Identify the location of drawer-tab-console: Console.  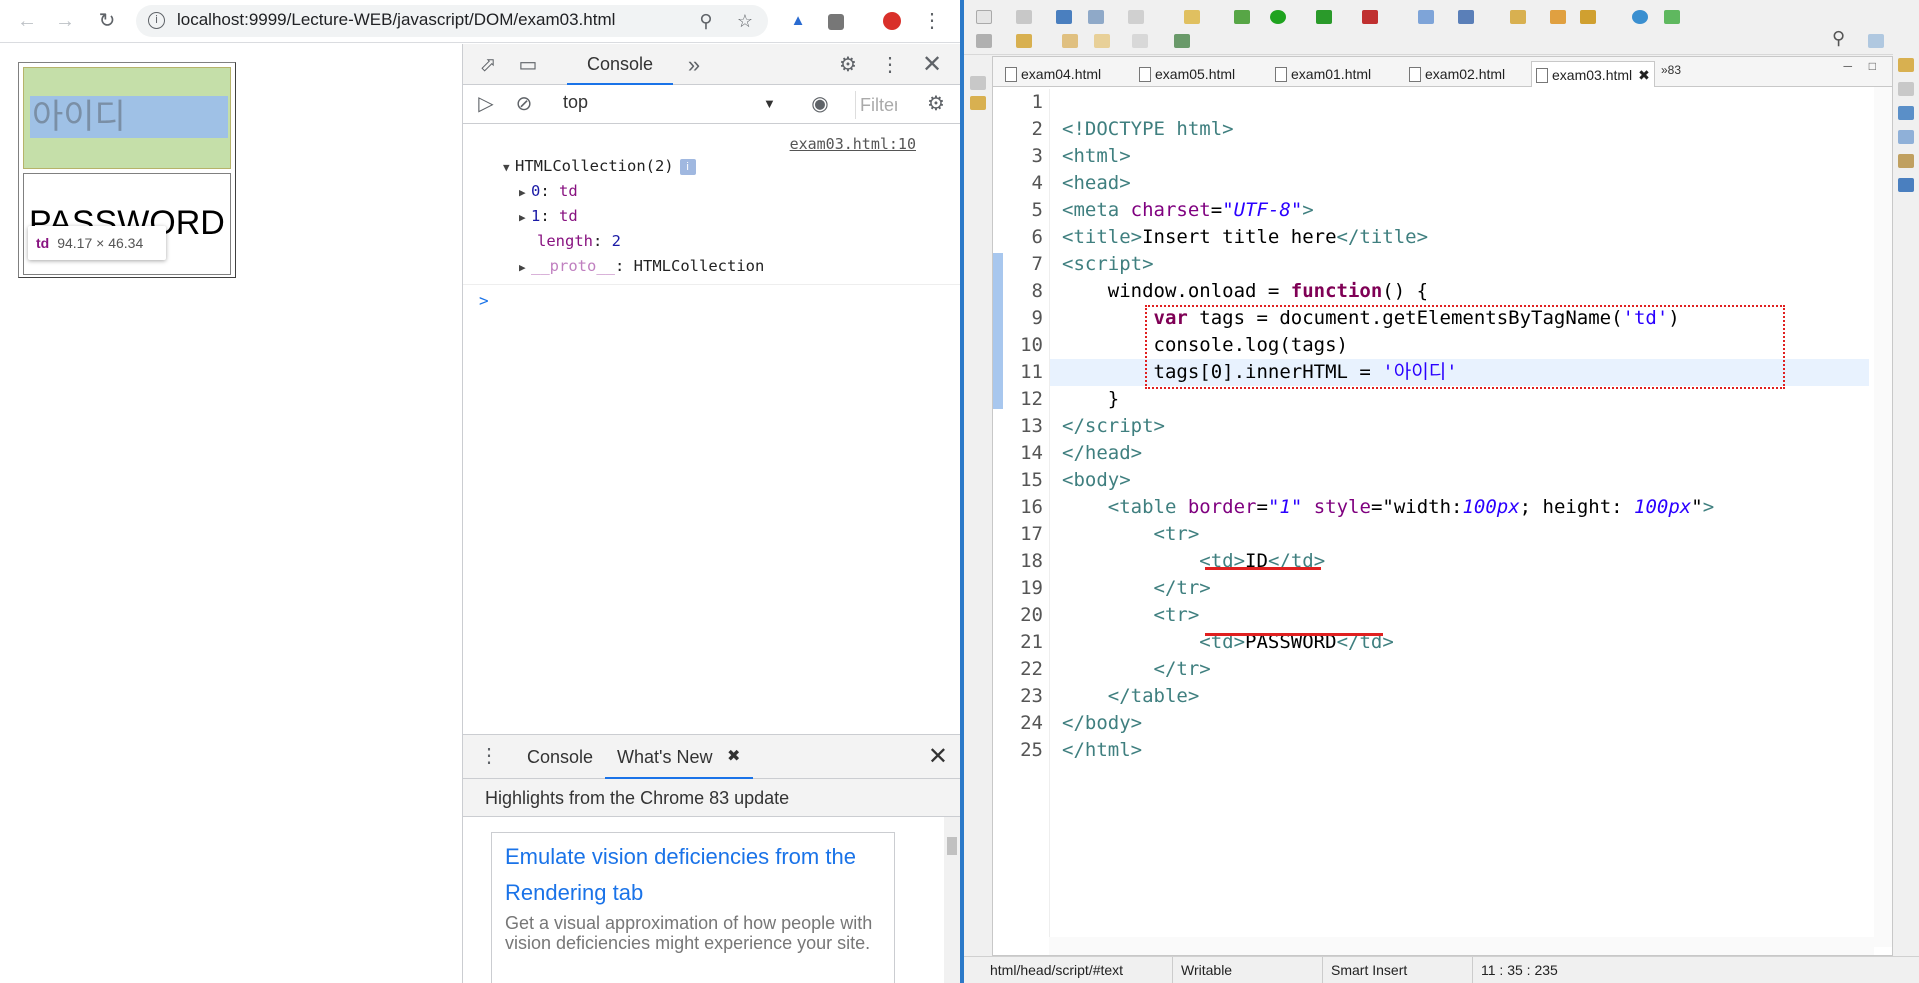
(560, 757).